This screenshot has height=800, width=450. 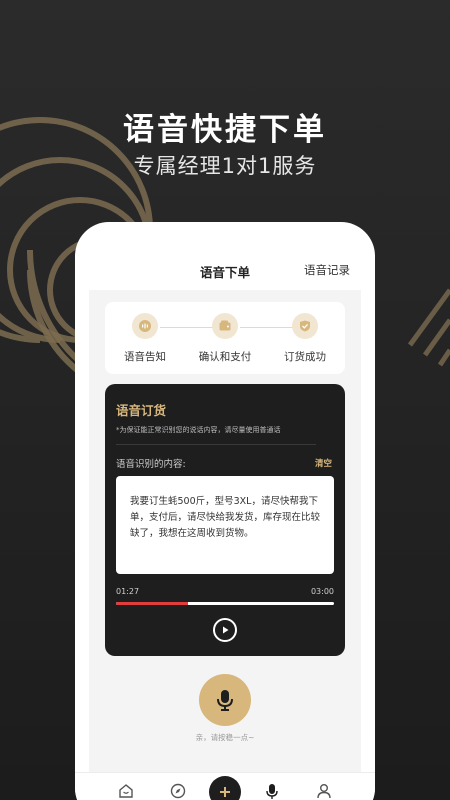 What do you see at coordinates (225, 737) in the screenshot?
I see `record-hint: 亲，请按稳一点~` at bounding box center [225, 737].